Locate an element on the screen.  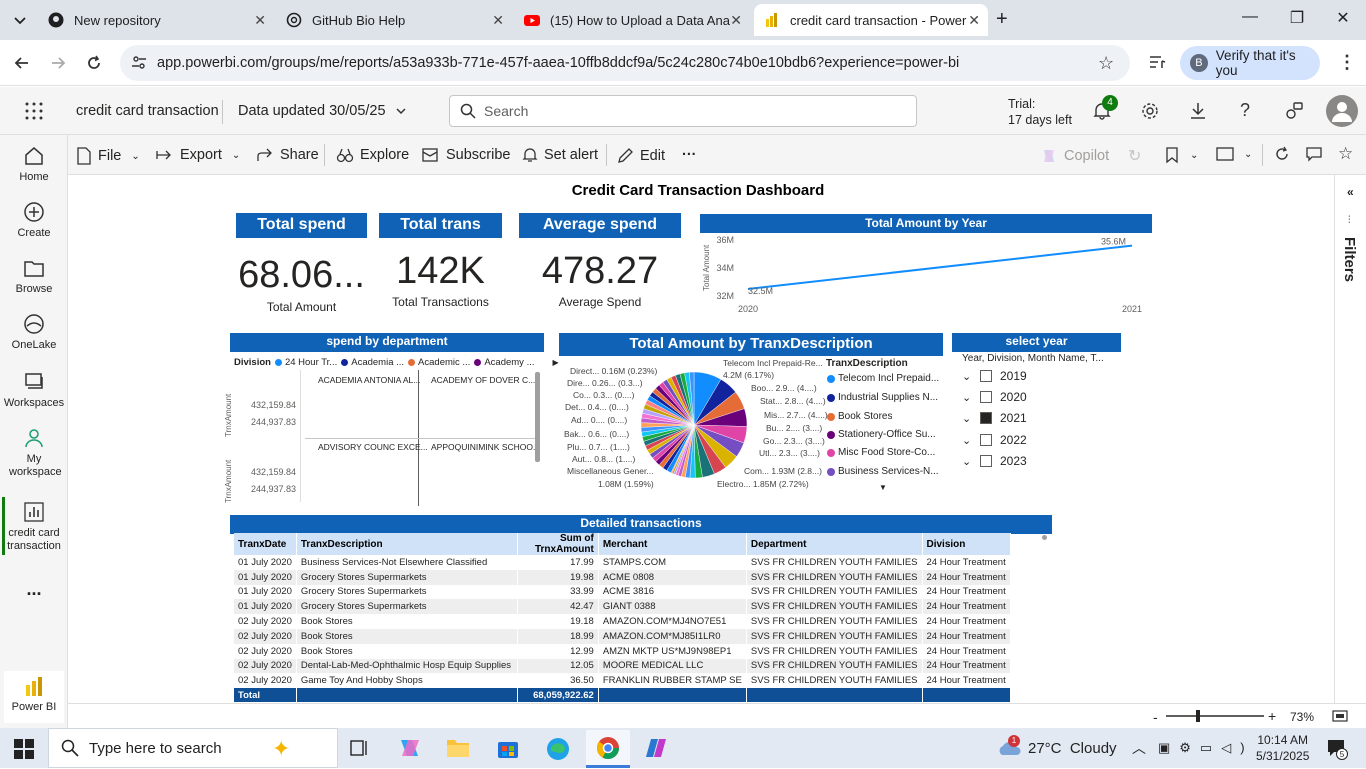
nav-browse: Browse is located at coordinates (34, 276).